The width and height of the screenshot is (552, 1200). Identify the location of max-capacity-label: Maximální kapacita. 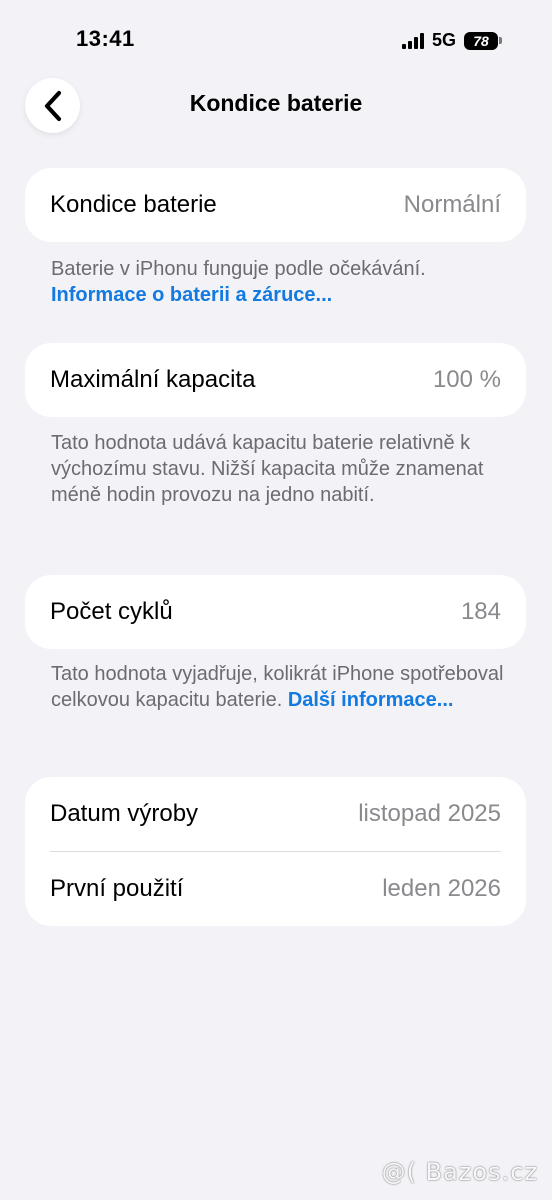
(153, 379).